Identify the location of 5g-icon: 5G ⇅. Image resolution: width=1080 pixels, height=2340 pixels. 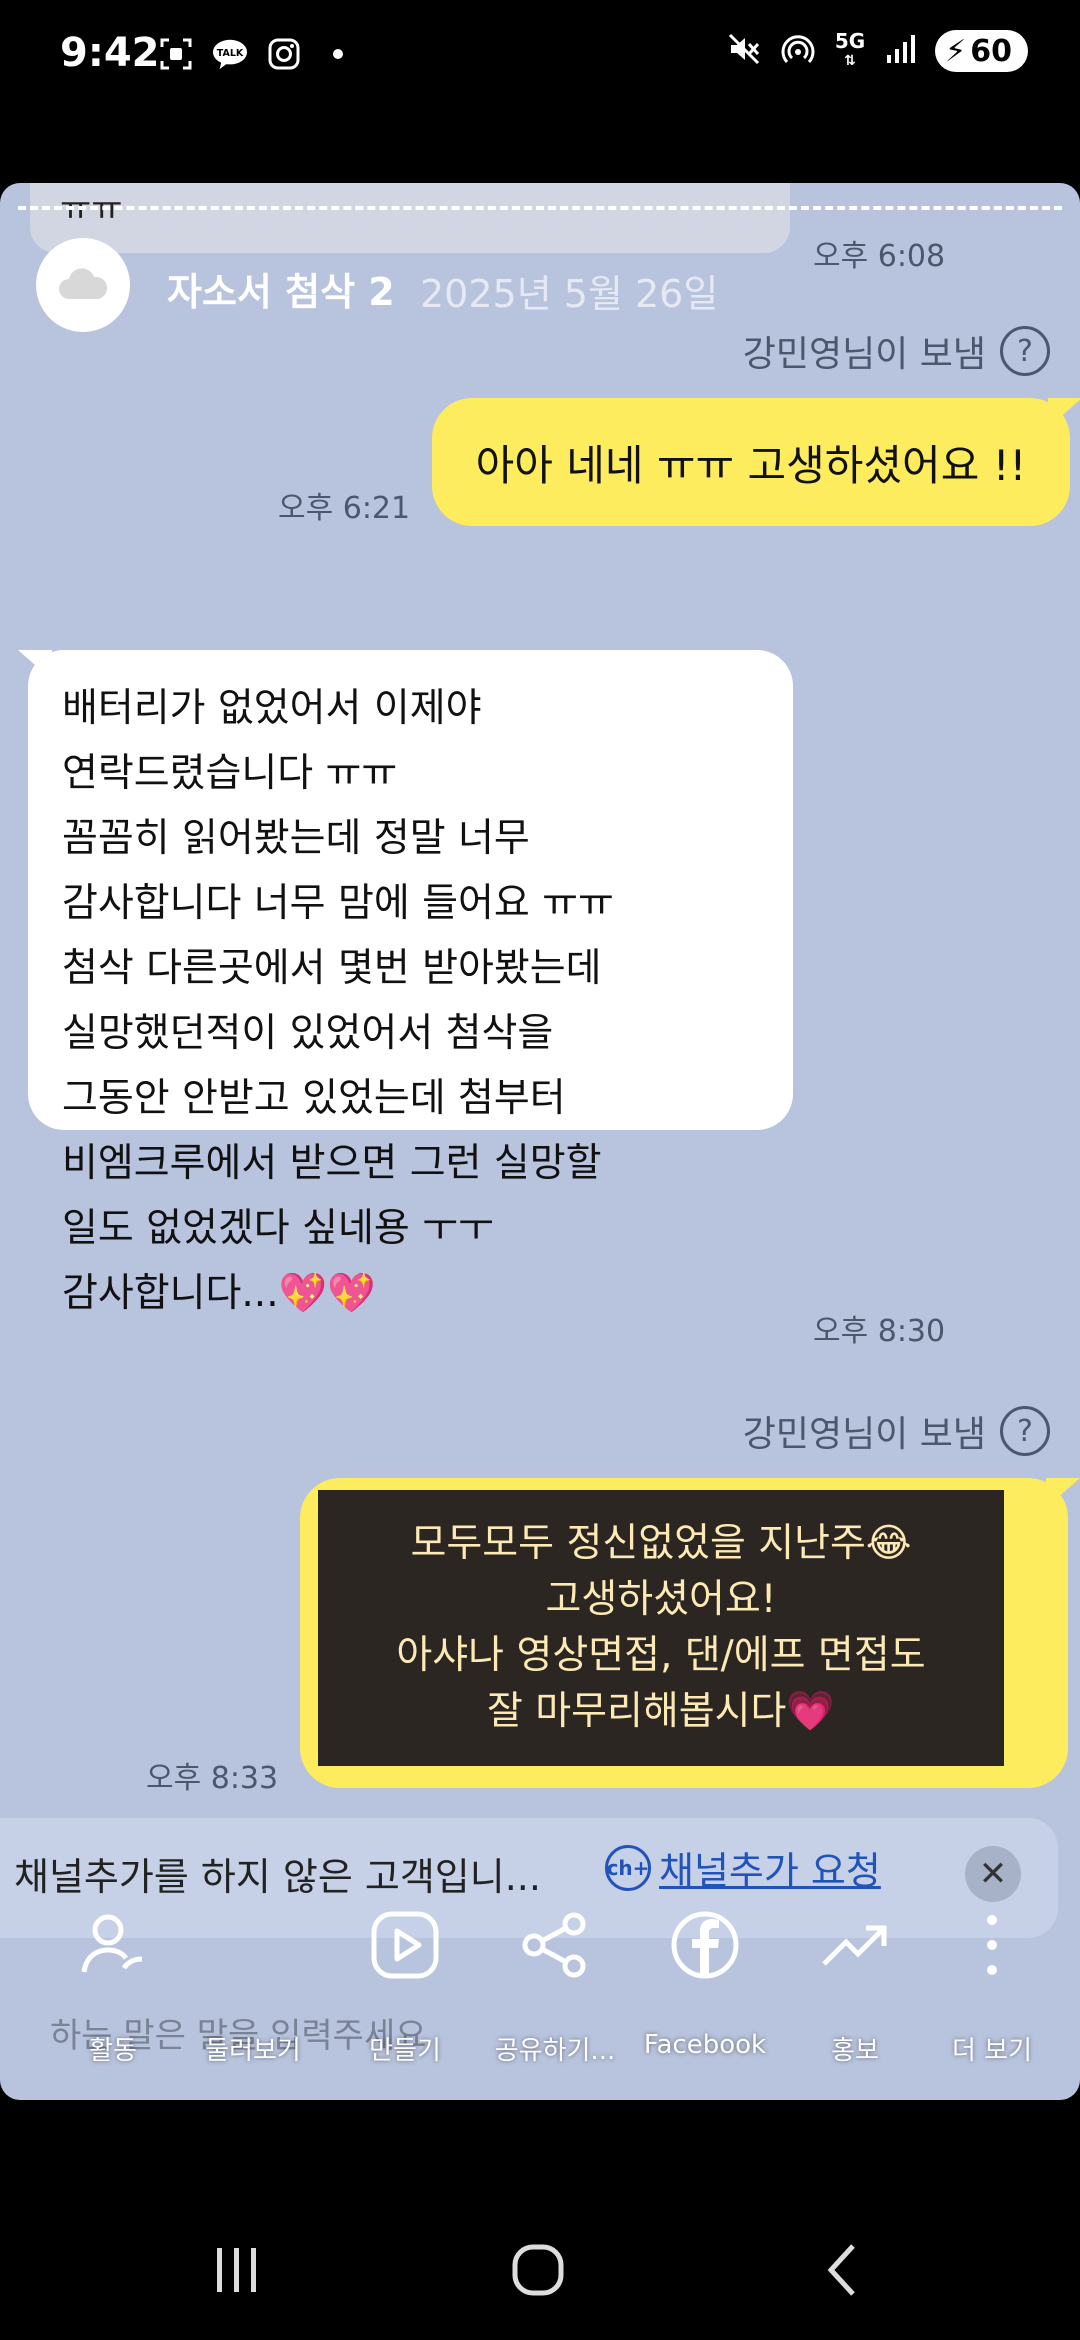
(850, 49).